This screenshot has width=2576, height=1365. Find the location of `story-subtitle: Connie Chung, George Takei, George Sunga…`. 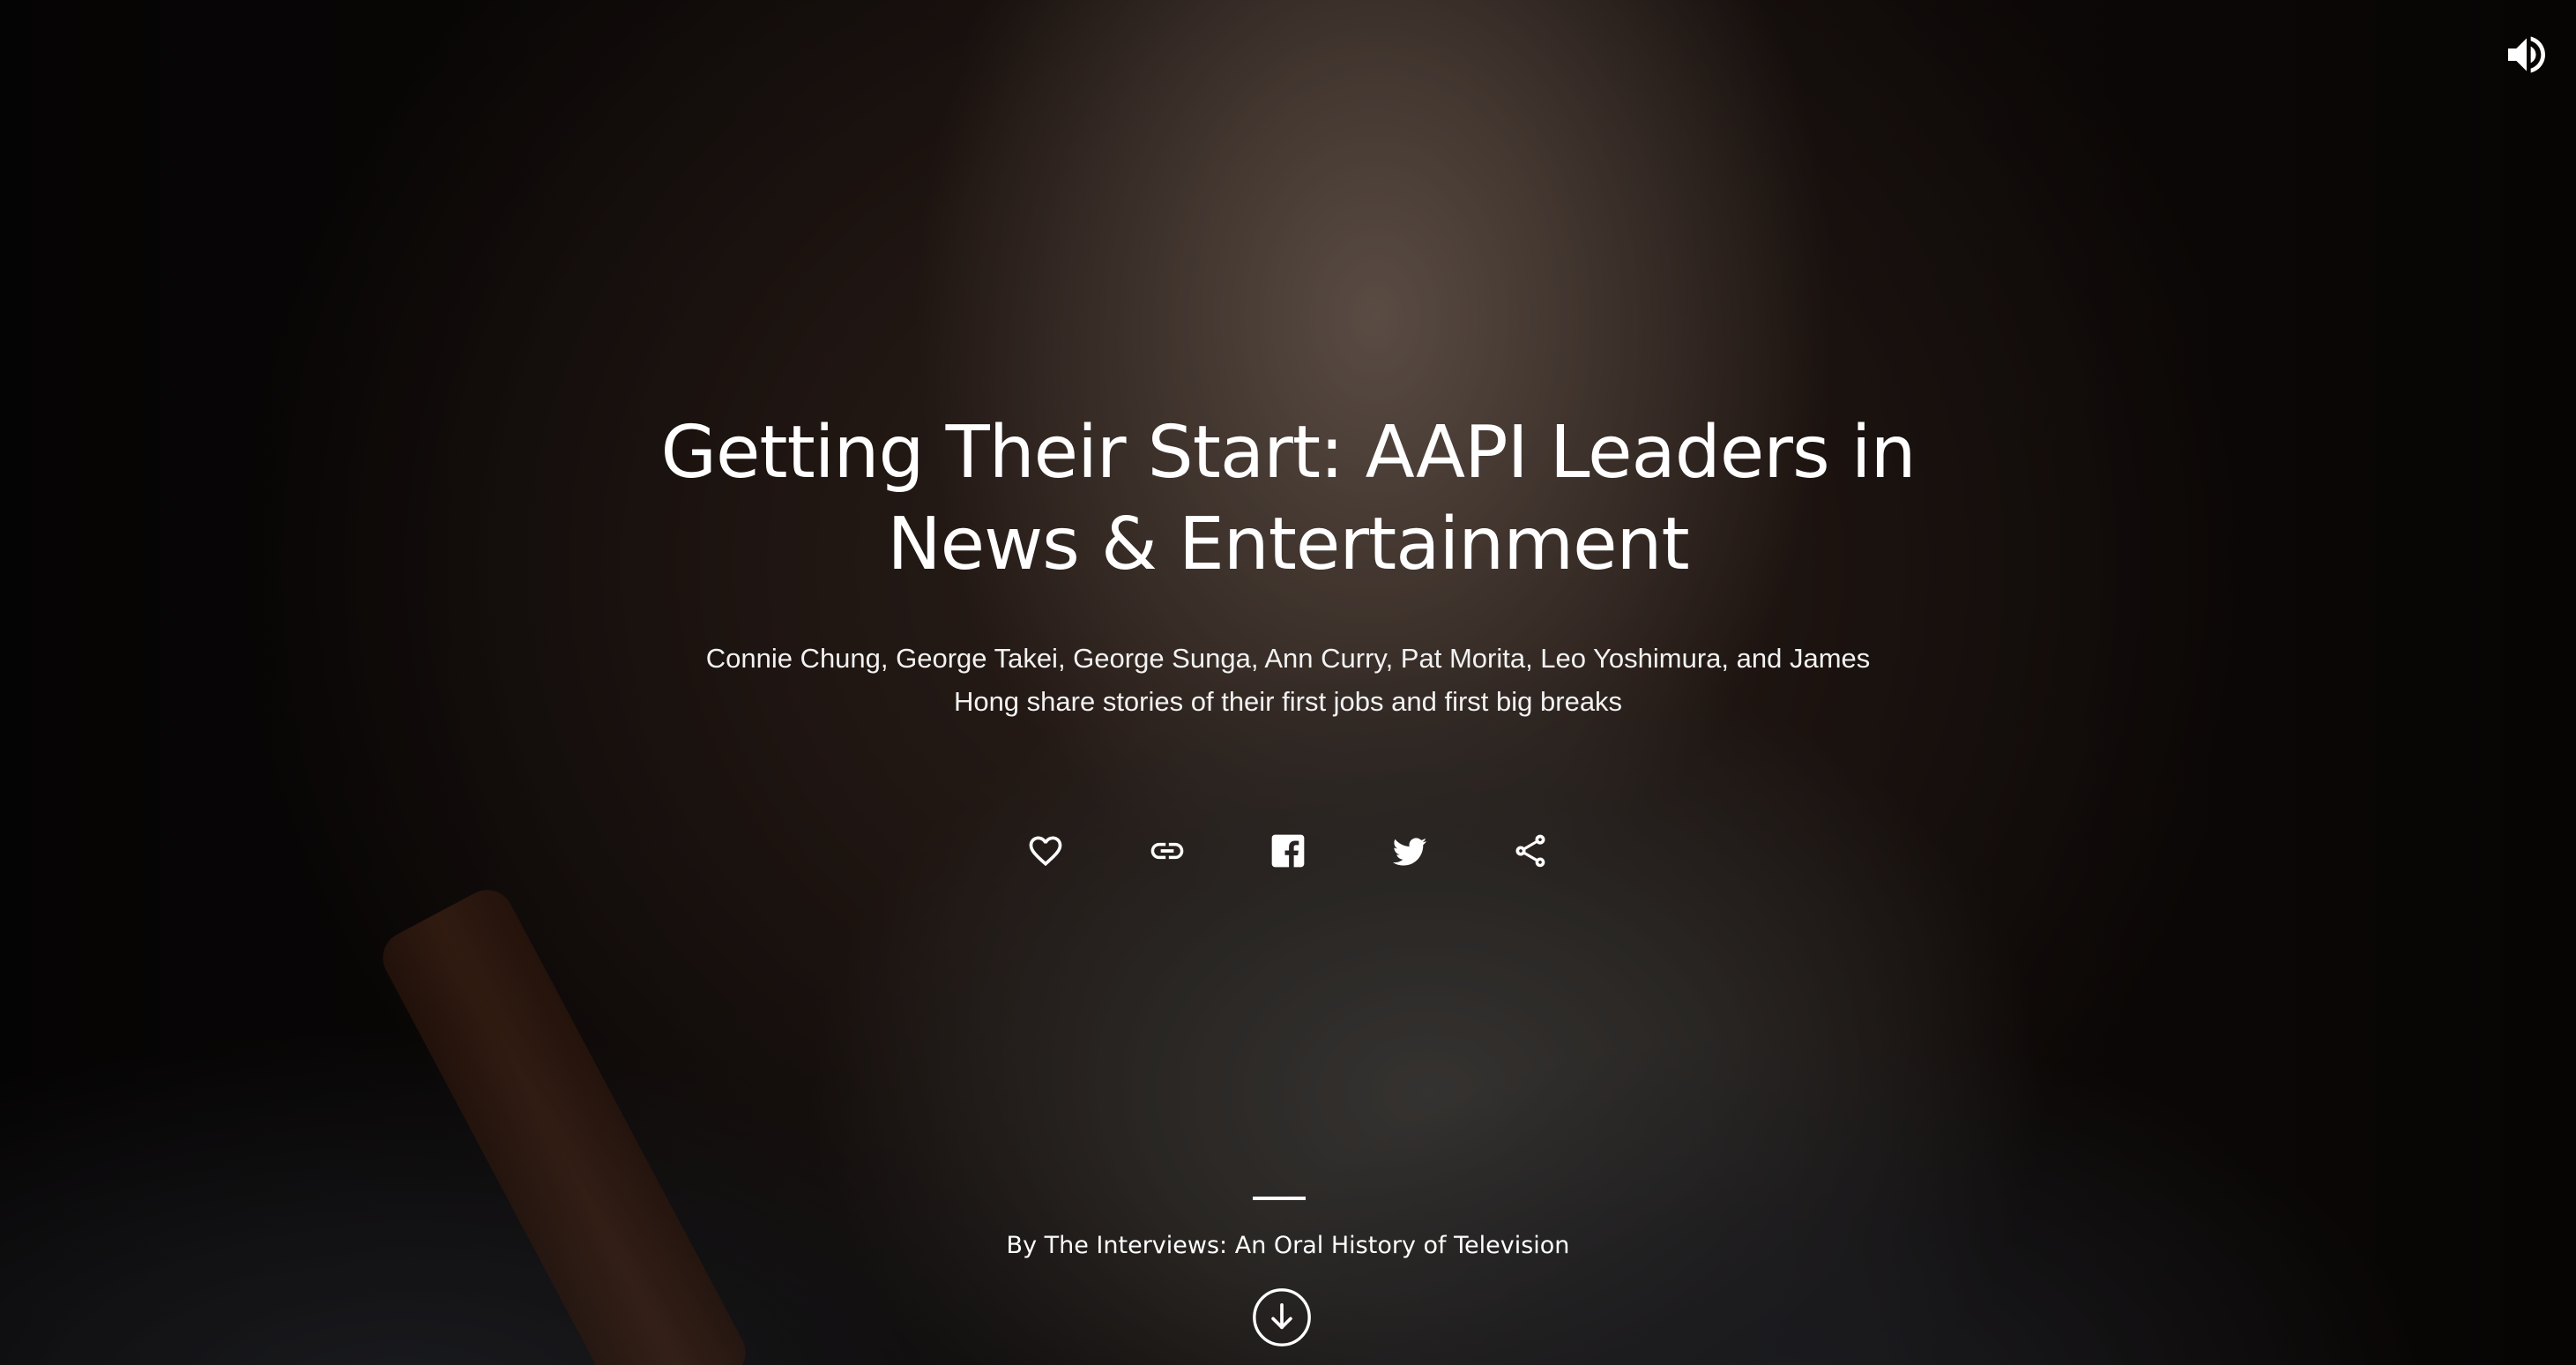

story-subtitle: Connie Chung, George Takei, George Sunga… is located at coordinates (1288, 680).